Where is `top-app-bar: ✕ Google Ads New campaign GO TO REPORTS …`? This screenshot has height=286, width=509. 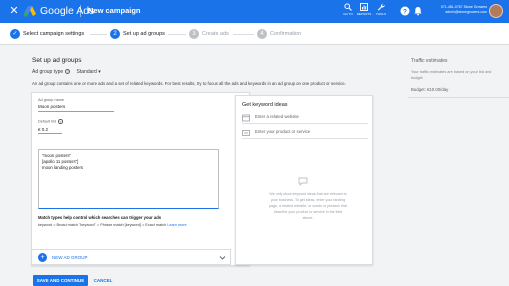
top-app-bar: ✕ Google Ads New campaign GO TO REPORTS … is located at coordinates (254, 11).